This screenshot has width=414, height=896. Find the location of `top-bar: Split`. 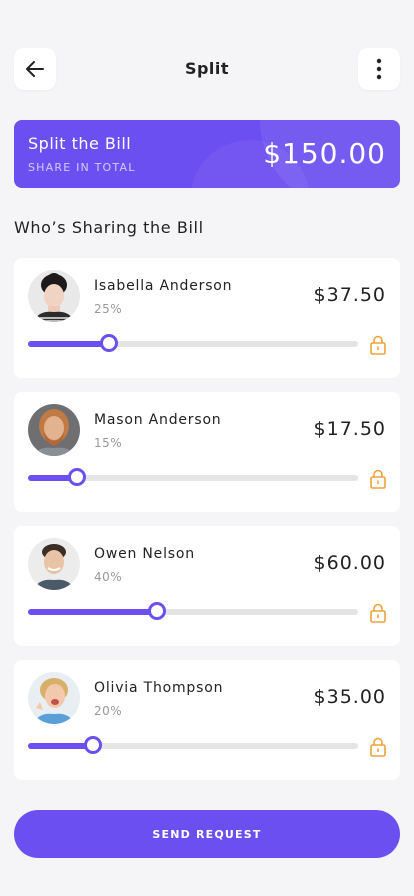

top-bar: Split is located at coordinates (207, 69).